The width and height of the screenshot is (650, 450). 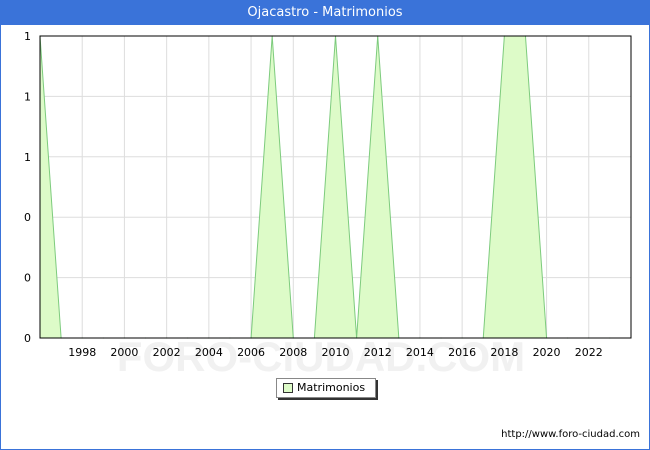 What do you see at coordinates (378, 352) in the screenshot?
I see `x-tick-label: 2012` at bounding box center [378, 352].